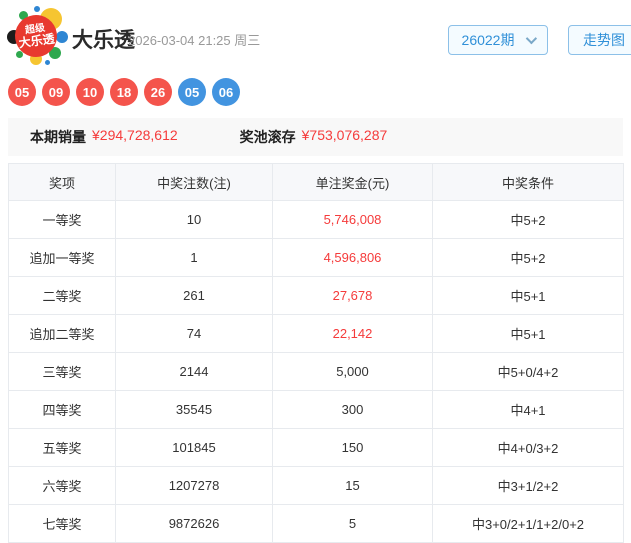 The height and width of the screenshot is (543, 631). I want to click on prize-amount-cell: 300, so click(352, 409).